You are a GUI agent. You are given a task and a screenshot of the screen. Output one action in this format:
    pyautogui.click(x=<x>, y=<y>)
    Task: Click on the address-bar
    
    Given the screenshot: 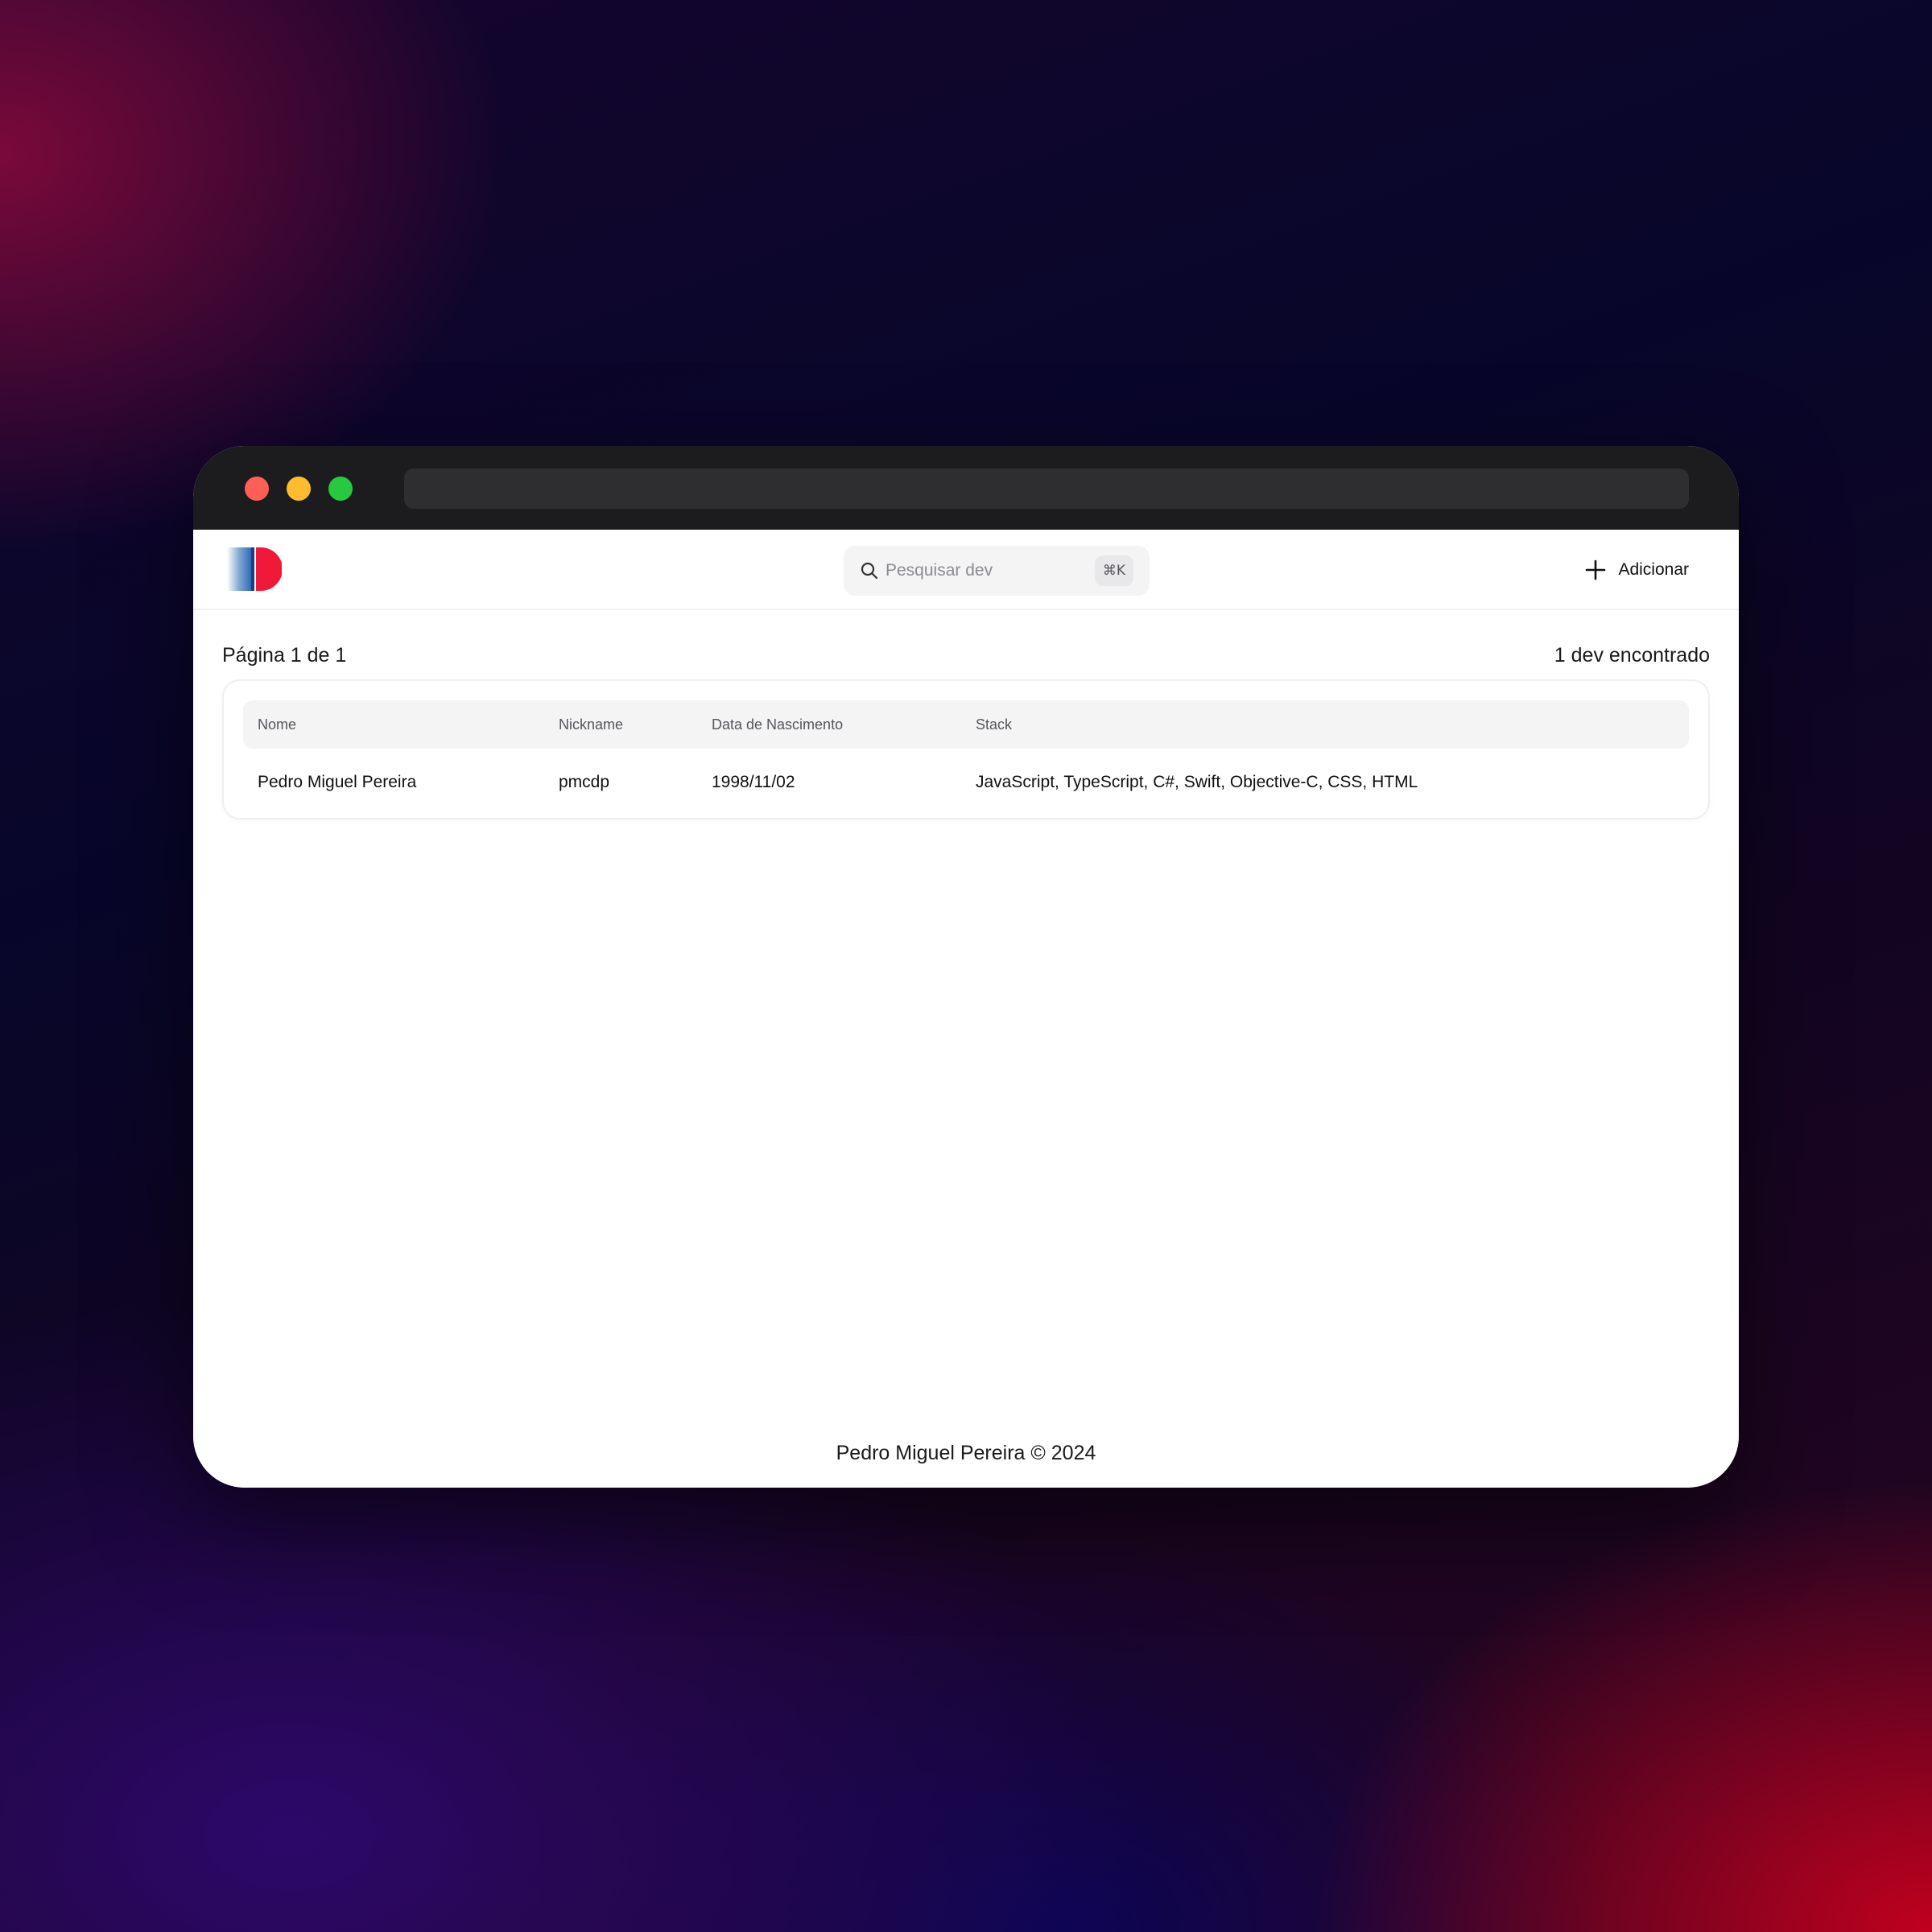 What is the action you would take?
    pyautogui.click(x=1046, y=489)
    